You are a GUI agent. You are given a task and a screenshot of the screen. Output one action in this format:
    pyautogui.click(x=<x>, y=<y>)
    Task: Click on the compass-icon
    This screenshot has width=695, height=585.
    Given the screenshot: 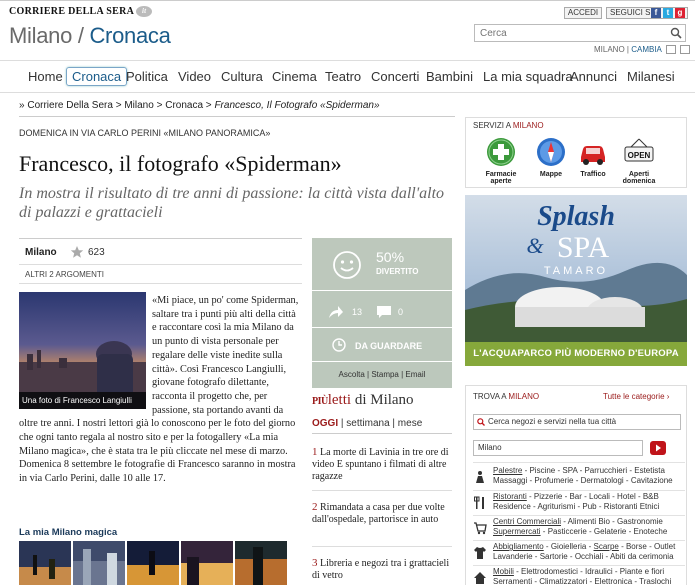 What is the action you would take?
    pyautogui.click(x=551, y=152)
    